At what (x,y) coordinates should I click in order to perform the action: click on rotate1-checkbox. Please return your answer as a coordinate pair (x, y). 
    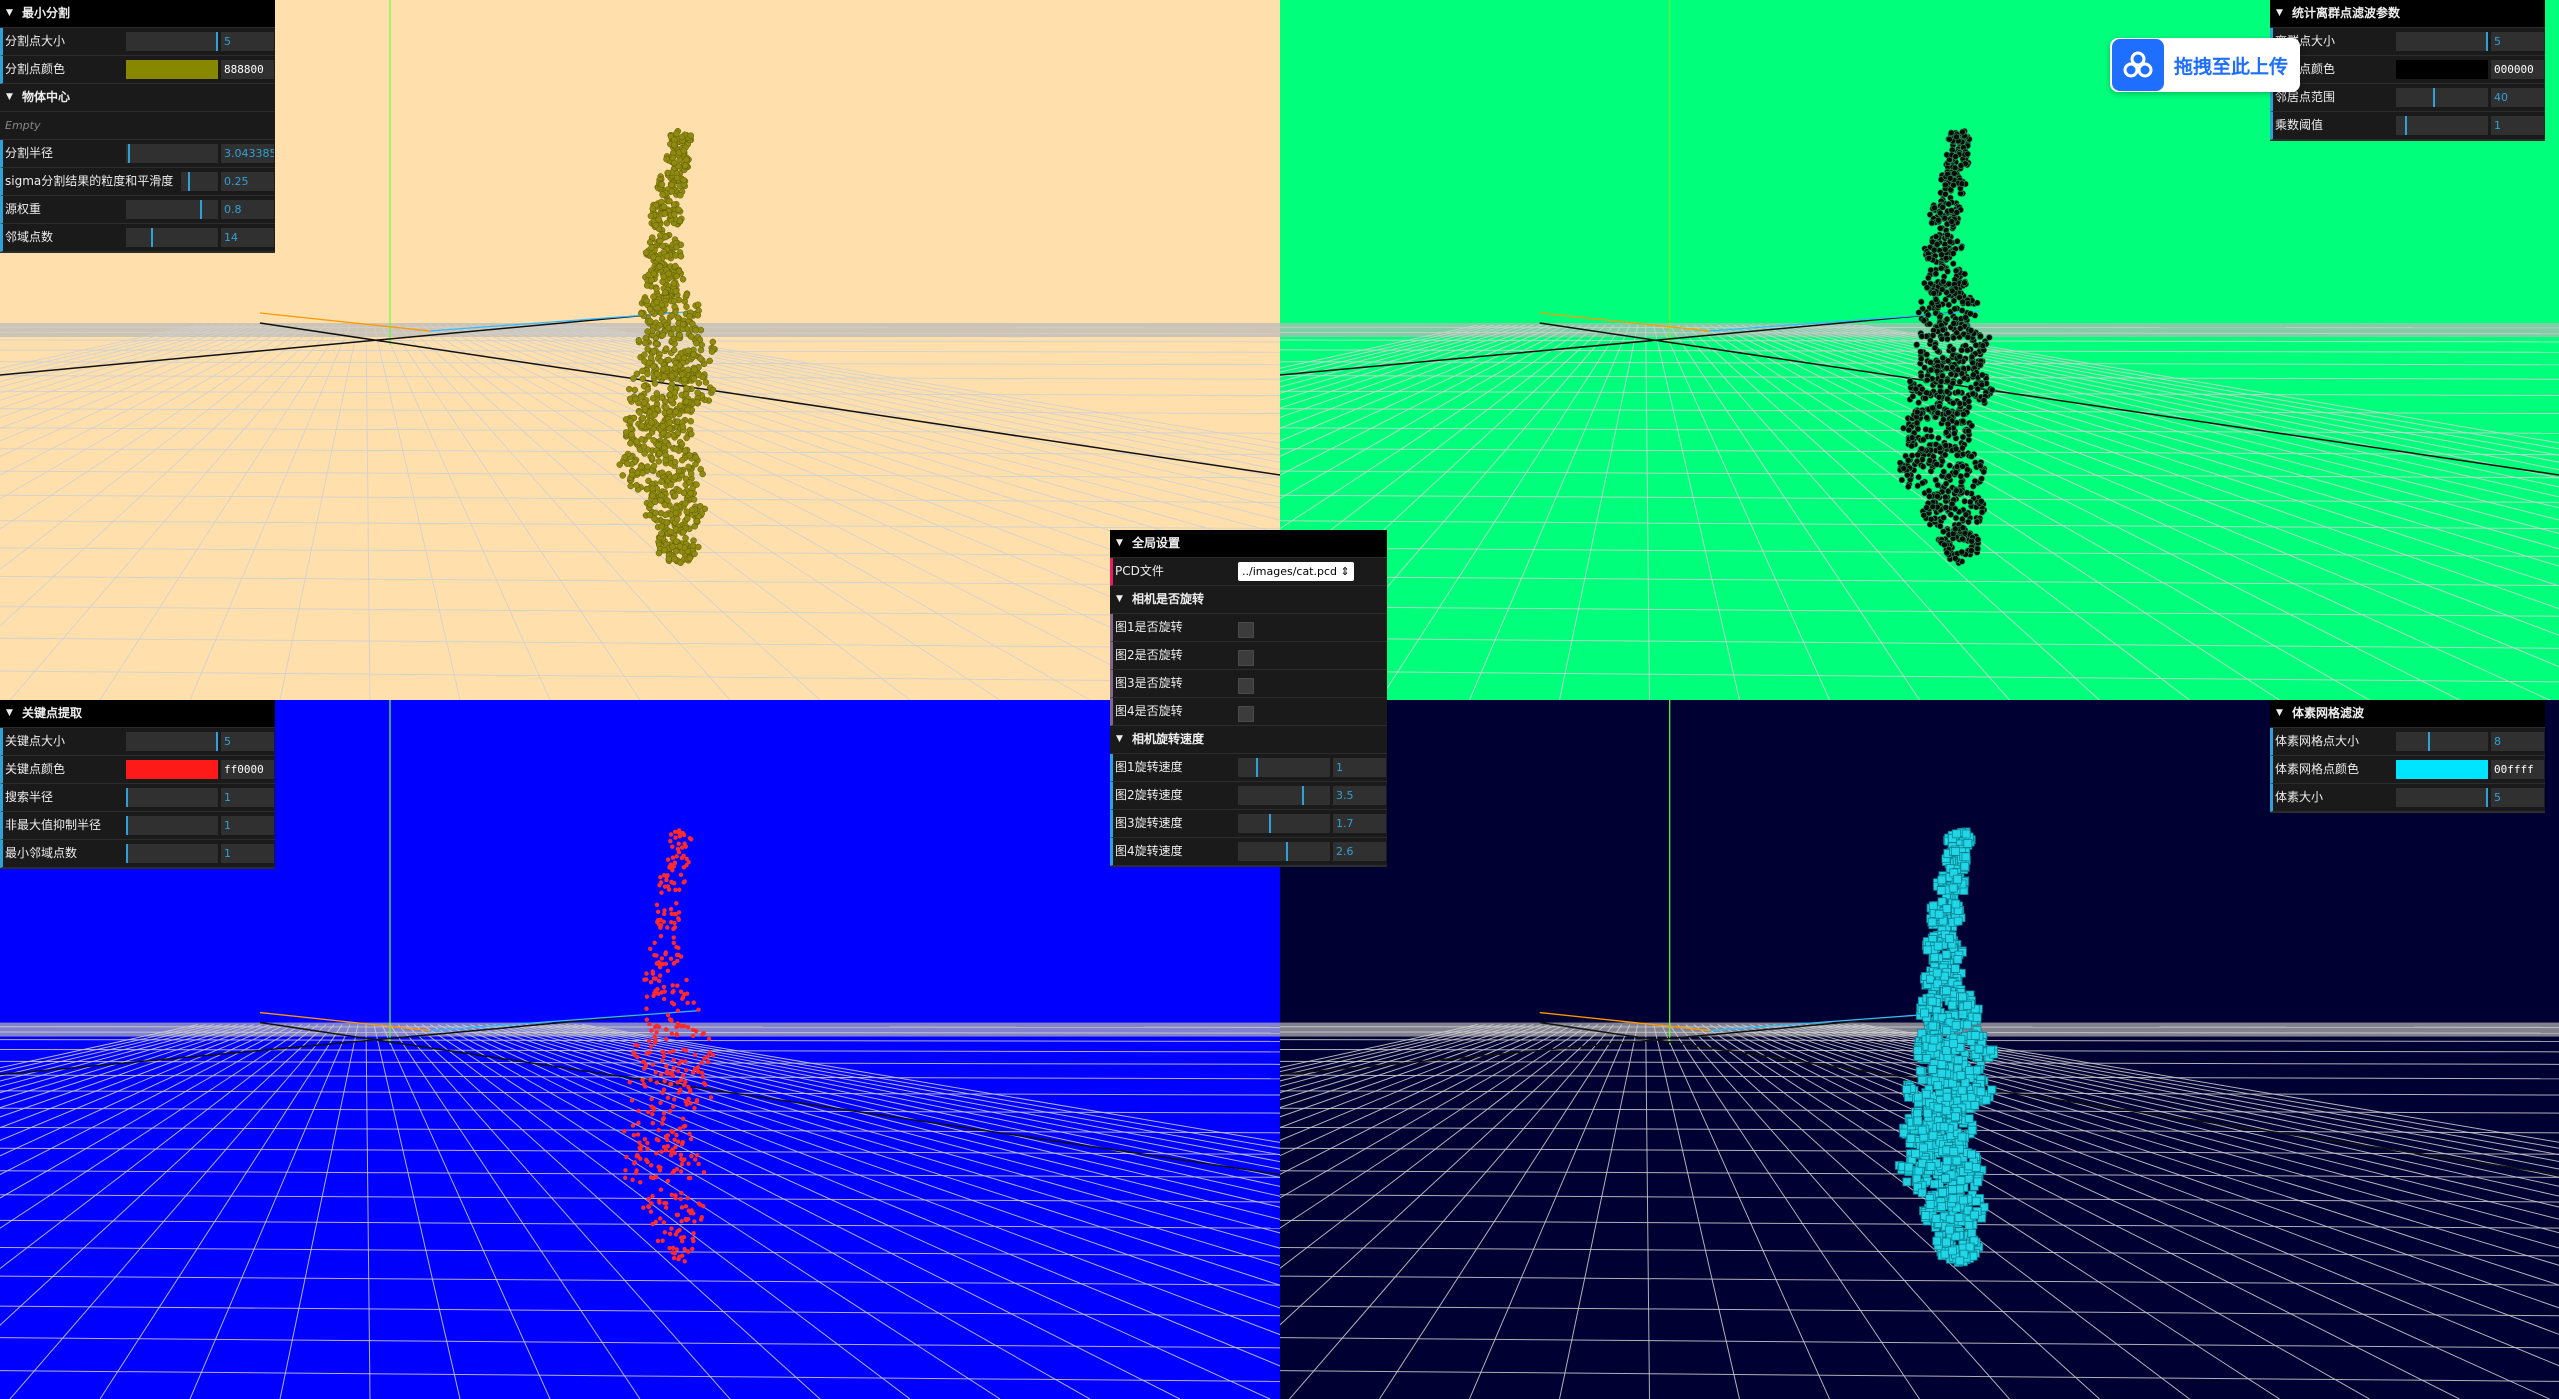
    Looking at the image, I should click on (1246, 630).